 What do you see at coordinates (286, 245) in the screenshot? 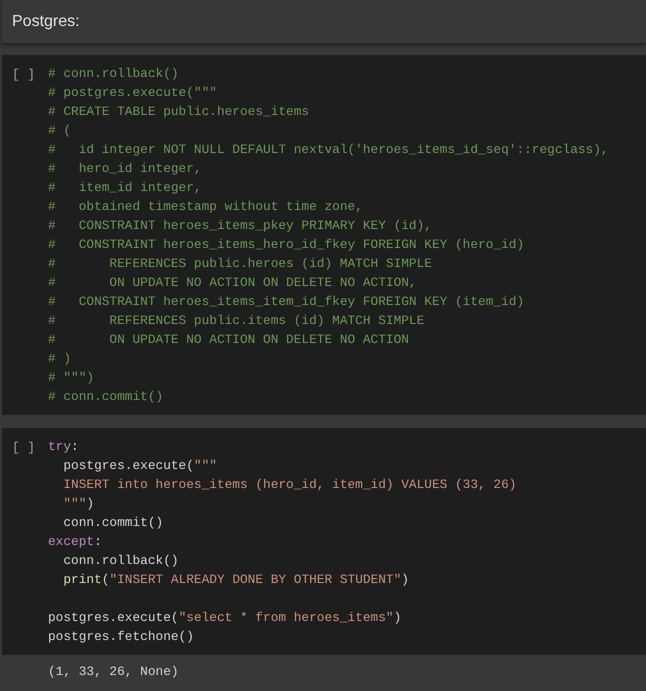
I see `code-line: # CONSTRAINT heroes_items_hero_id_fkey FOREIGN KEY (hero_id)` at bounding box center [286, 245].